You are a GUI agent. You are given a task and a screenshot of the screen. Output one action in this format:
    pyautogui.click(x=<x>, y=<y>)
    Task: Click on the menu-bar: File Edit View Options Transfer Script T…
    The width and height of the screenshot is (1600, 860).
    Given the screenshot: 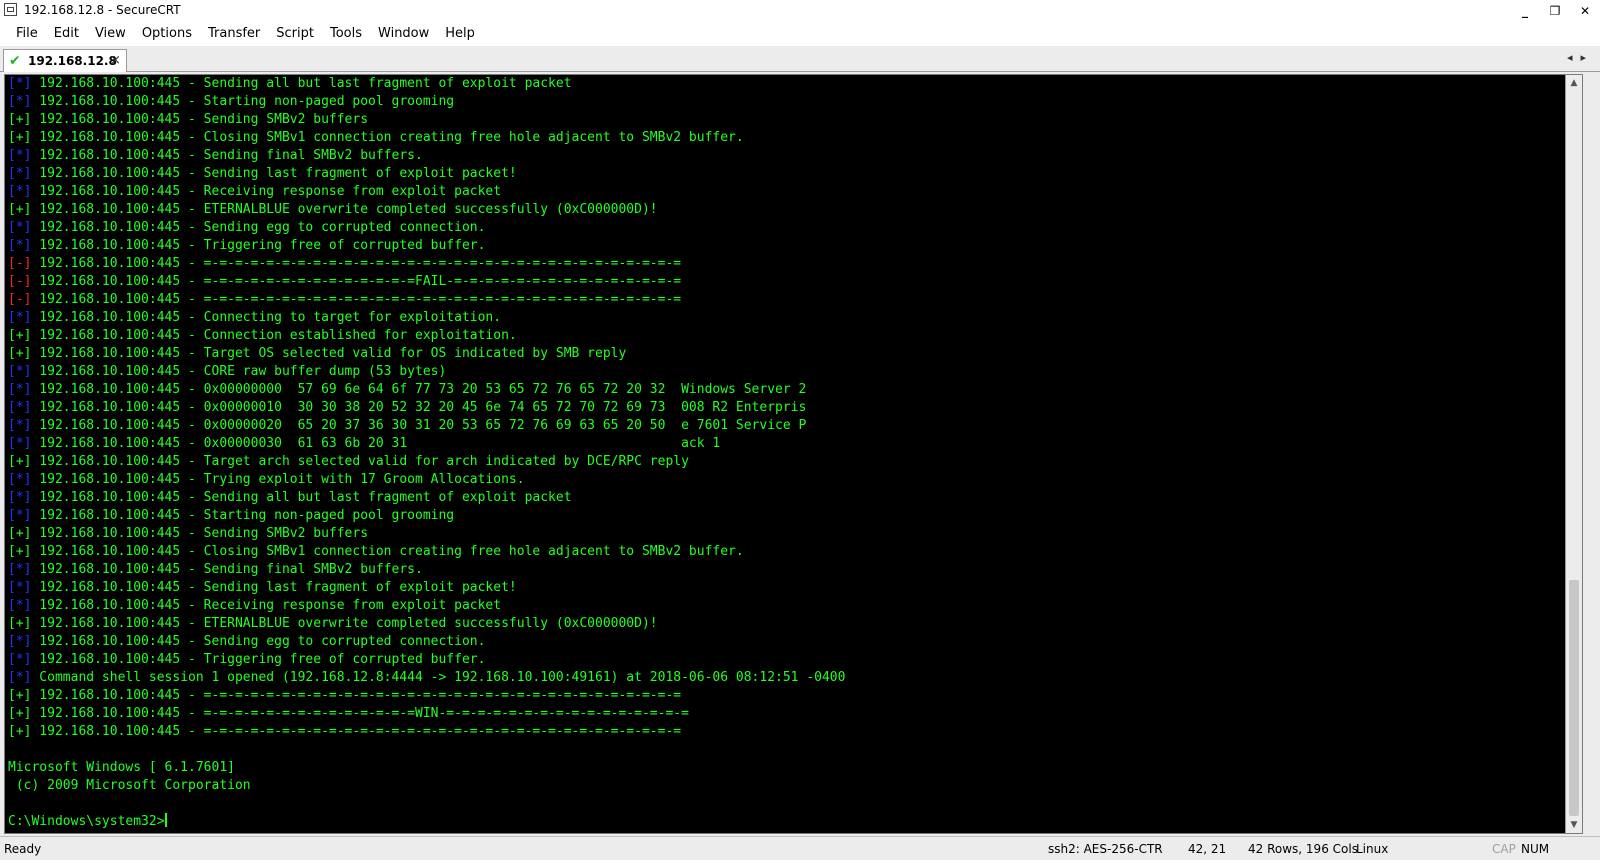 What is the action you would take?
    pyautogui.click(x=800, y=34)
    